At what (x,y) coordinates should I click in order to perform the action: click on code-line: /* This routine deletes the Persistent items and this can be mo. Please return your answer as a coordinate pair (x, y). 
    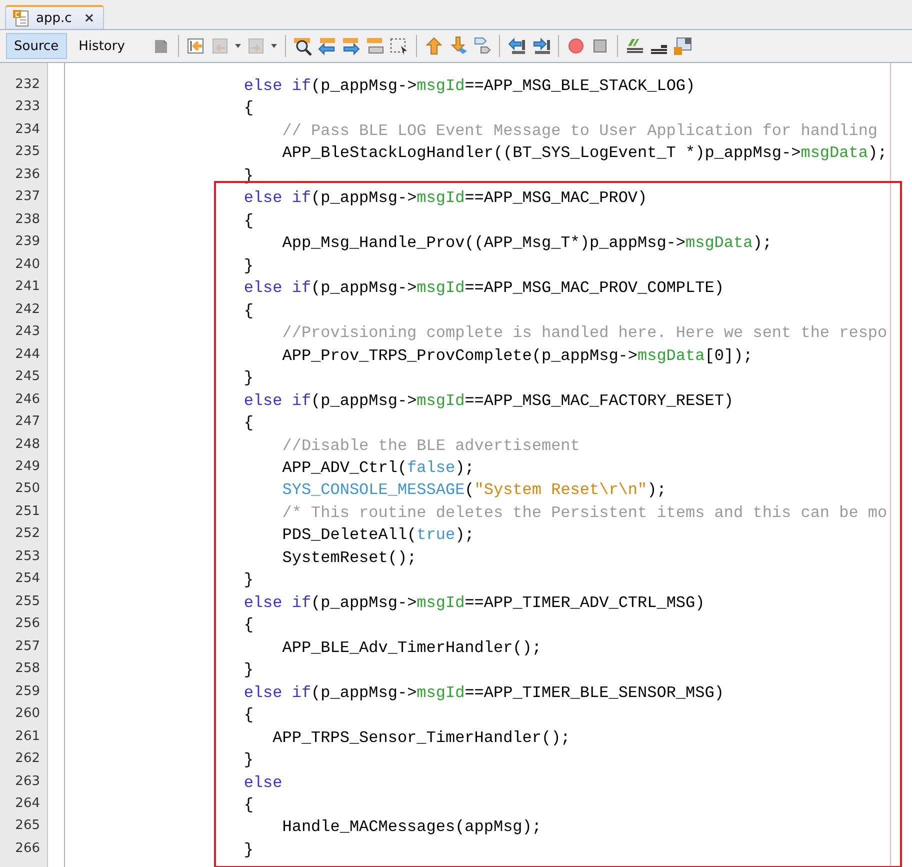
    Looking at the image, I should click on (584, 514).